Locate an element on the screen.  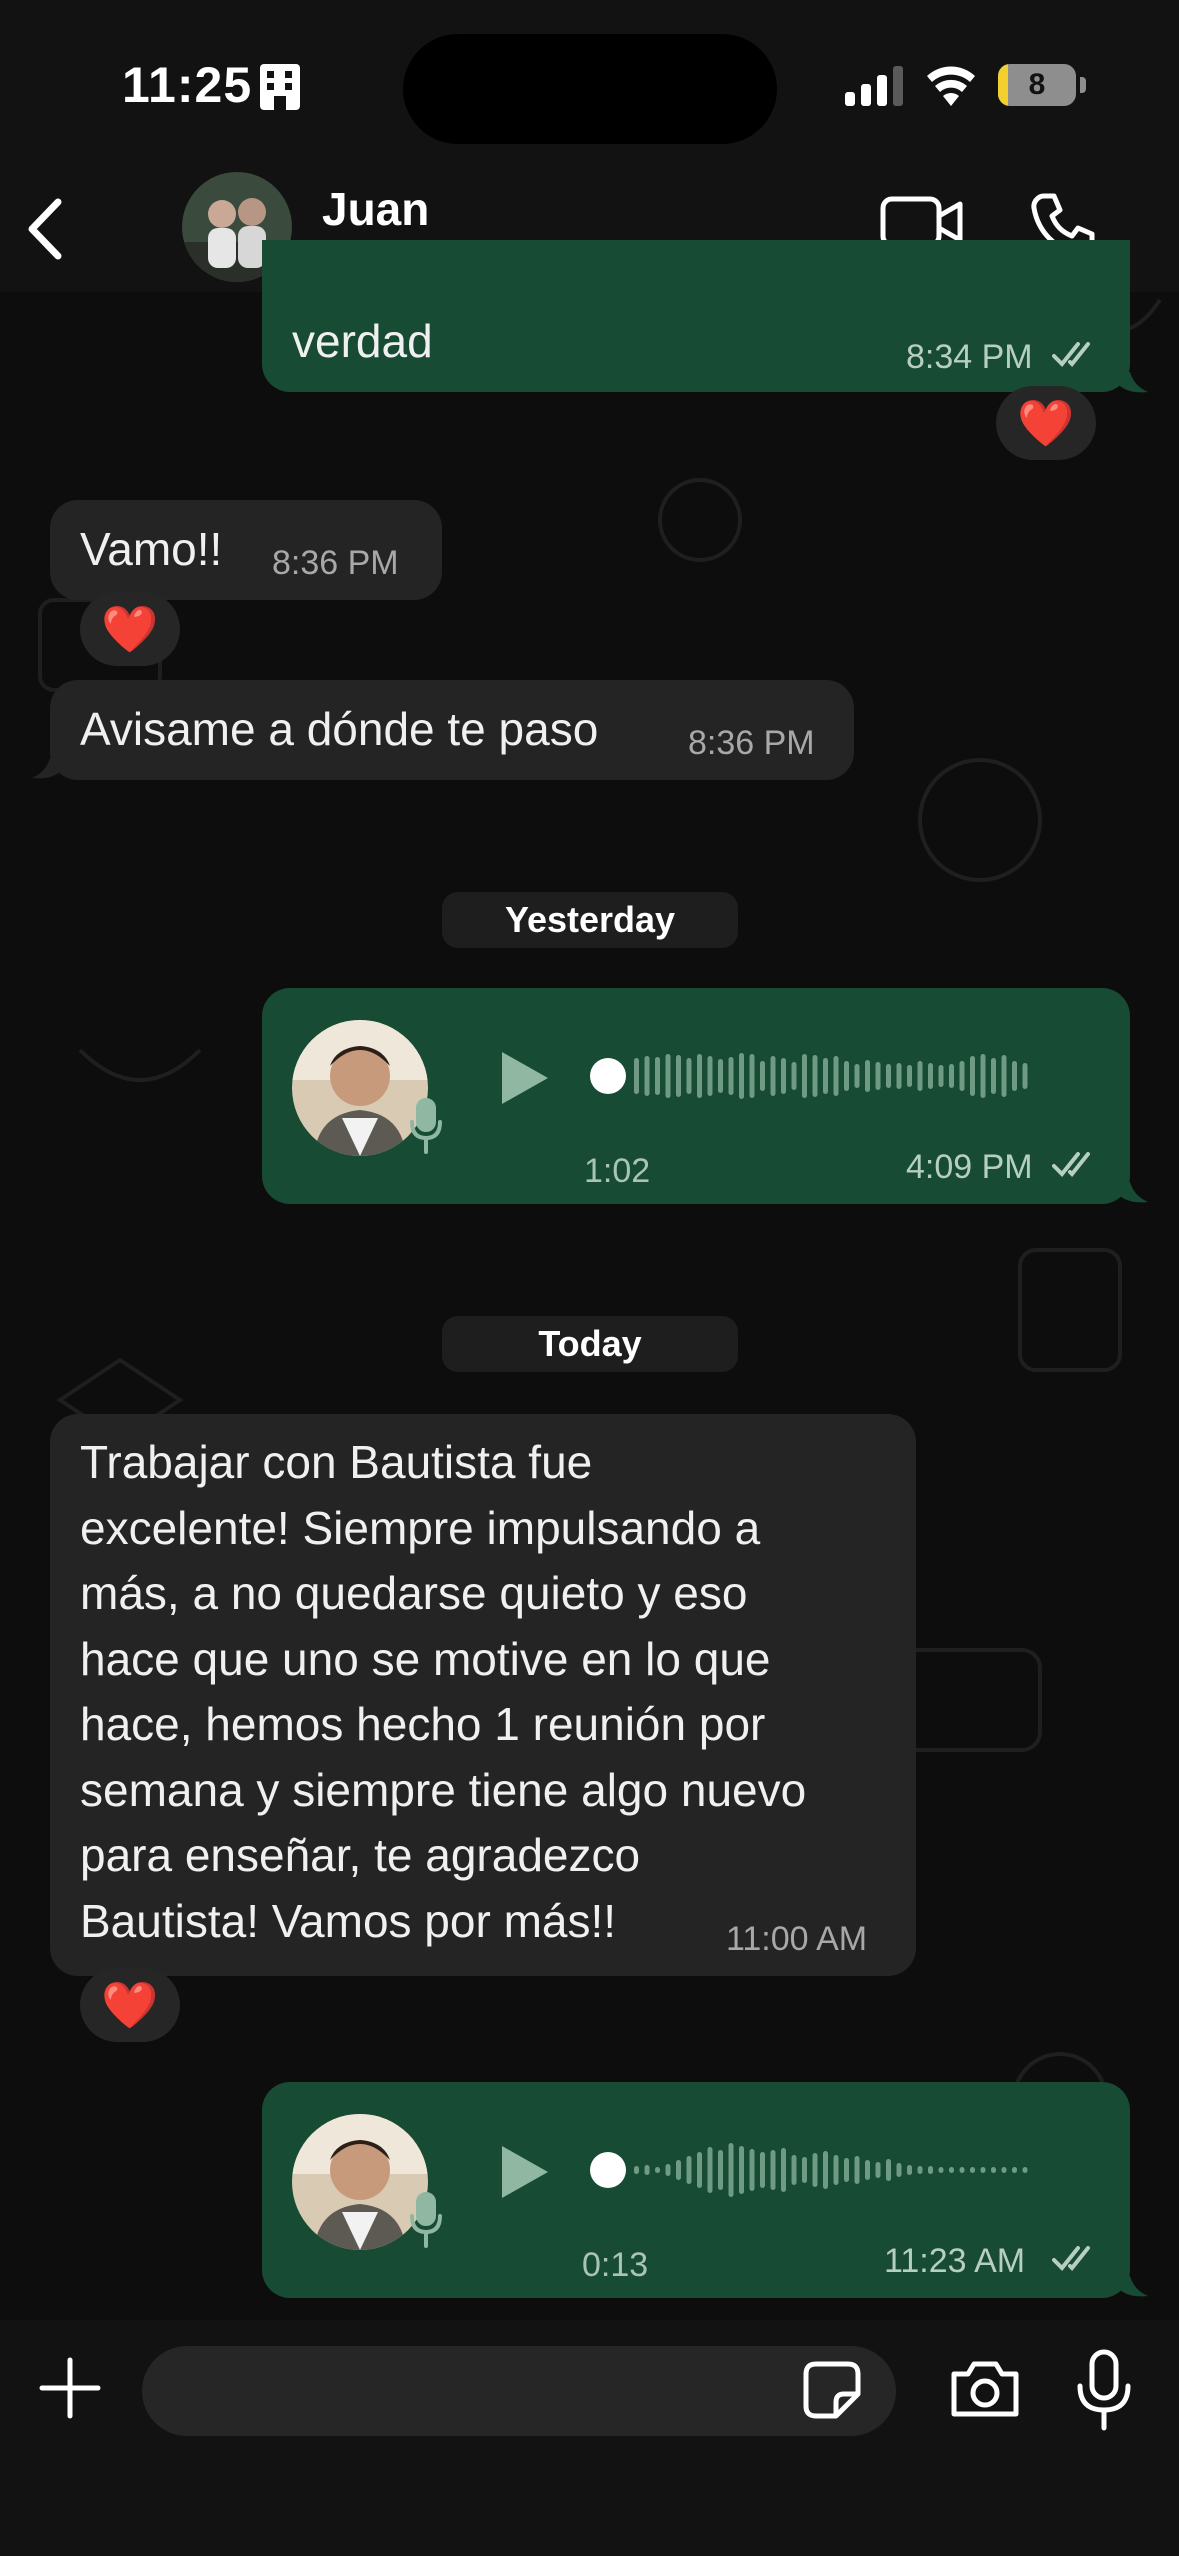
camera-icon is located at coordinates (985, 2391).